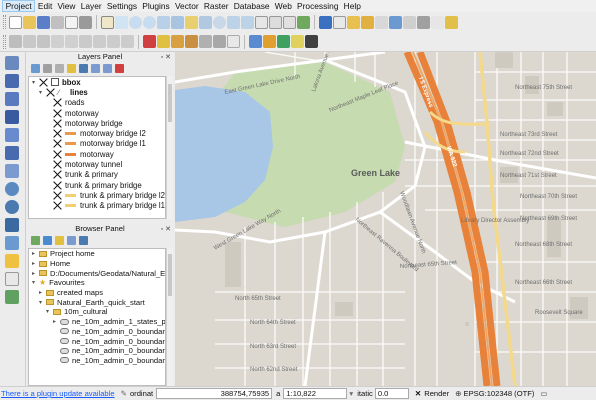 The width and height of the screenshot is (596, 400). What do you see at coordinates (381, 22) in the screenshot?
I see `attribute-table-icon` at bounding box center [381, 22].